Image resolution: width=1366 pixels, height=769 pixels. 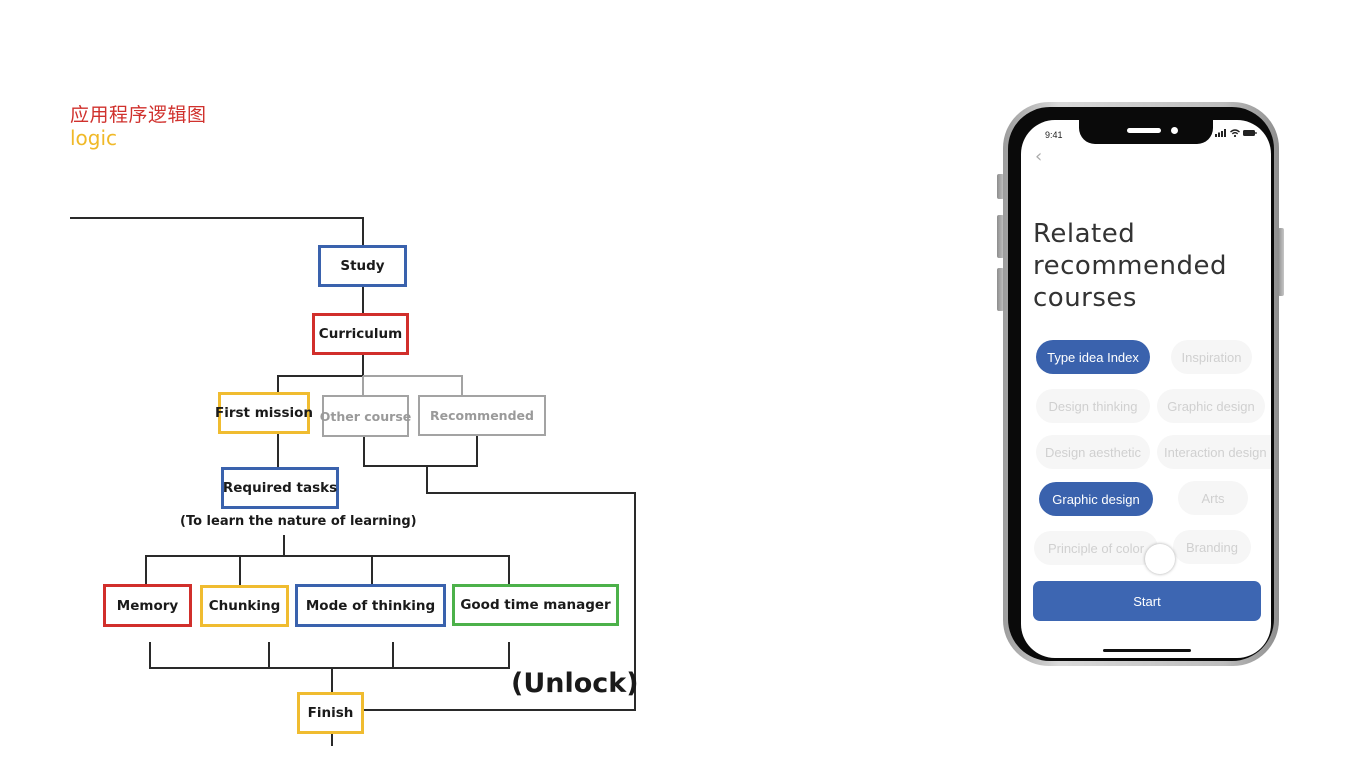 I want to click on node-other-course: Other course, so click(x=365, y=416).